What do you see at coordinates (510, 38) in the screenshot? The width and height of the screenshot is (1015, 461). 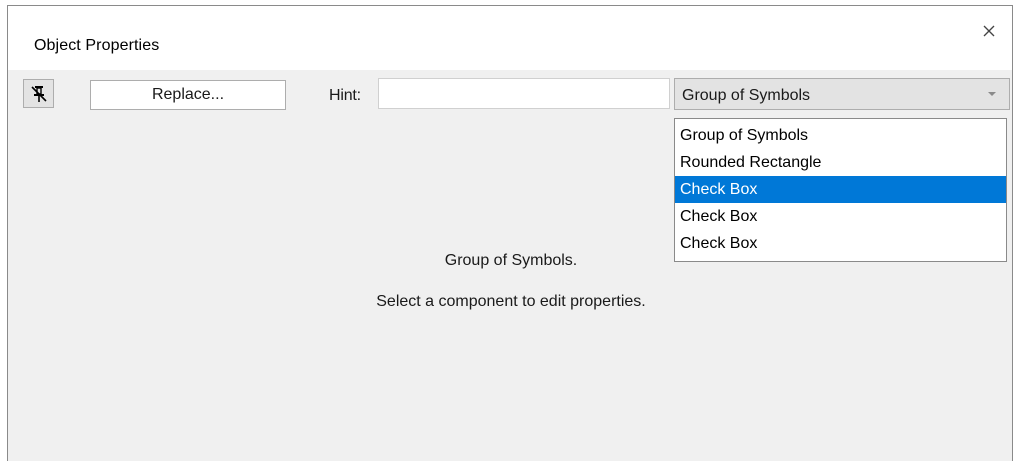 I see `title-bar: Object Properties` at bounding box center [510, 38].